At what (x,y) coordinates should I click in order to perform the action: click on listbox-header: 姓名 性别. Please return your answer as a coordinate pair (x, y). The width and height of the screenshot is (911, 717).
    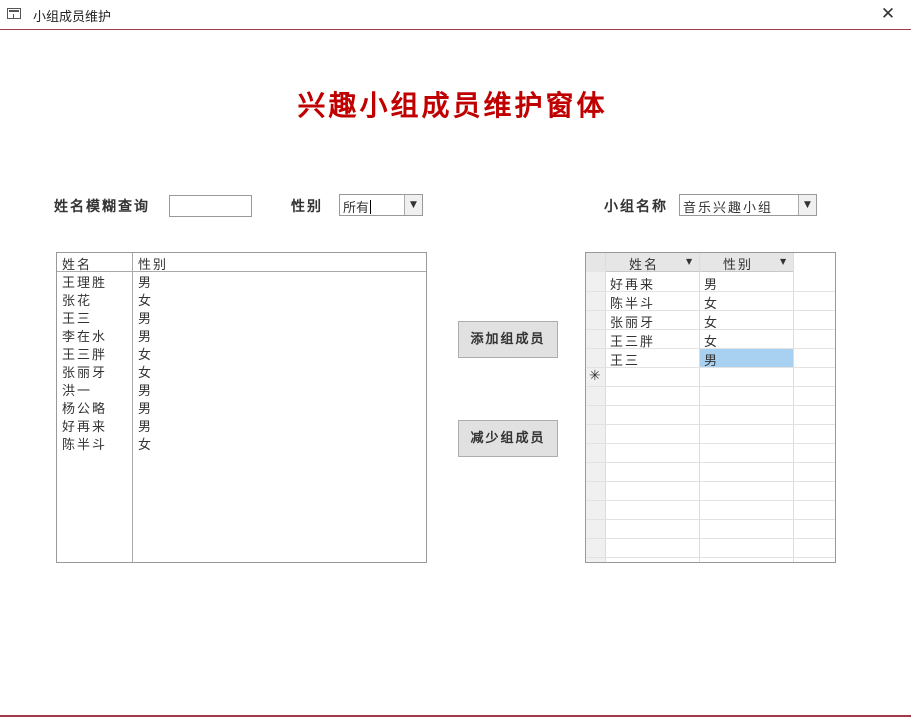
    Looking at the image, I should click on (241, 263).